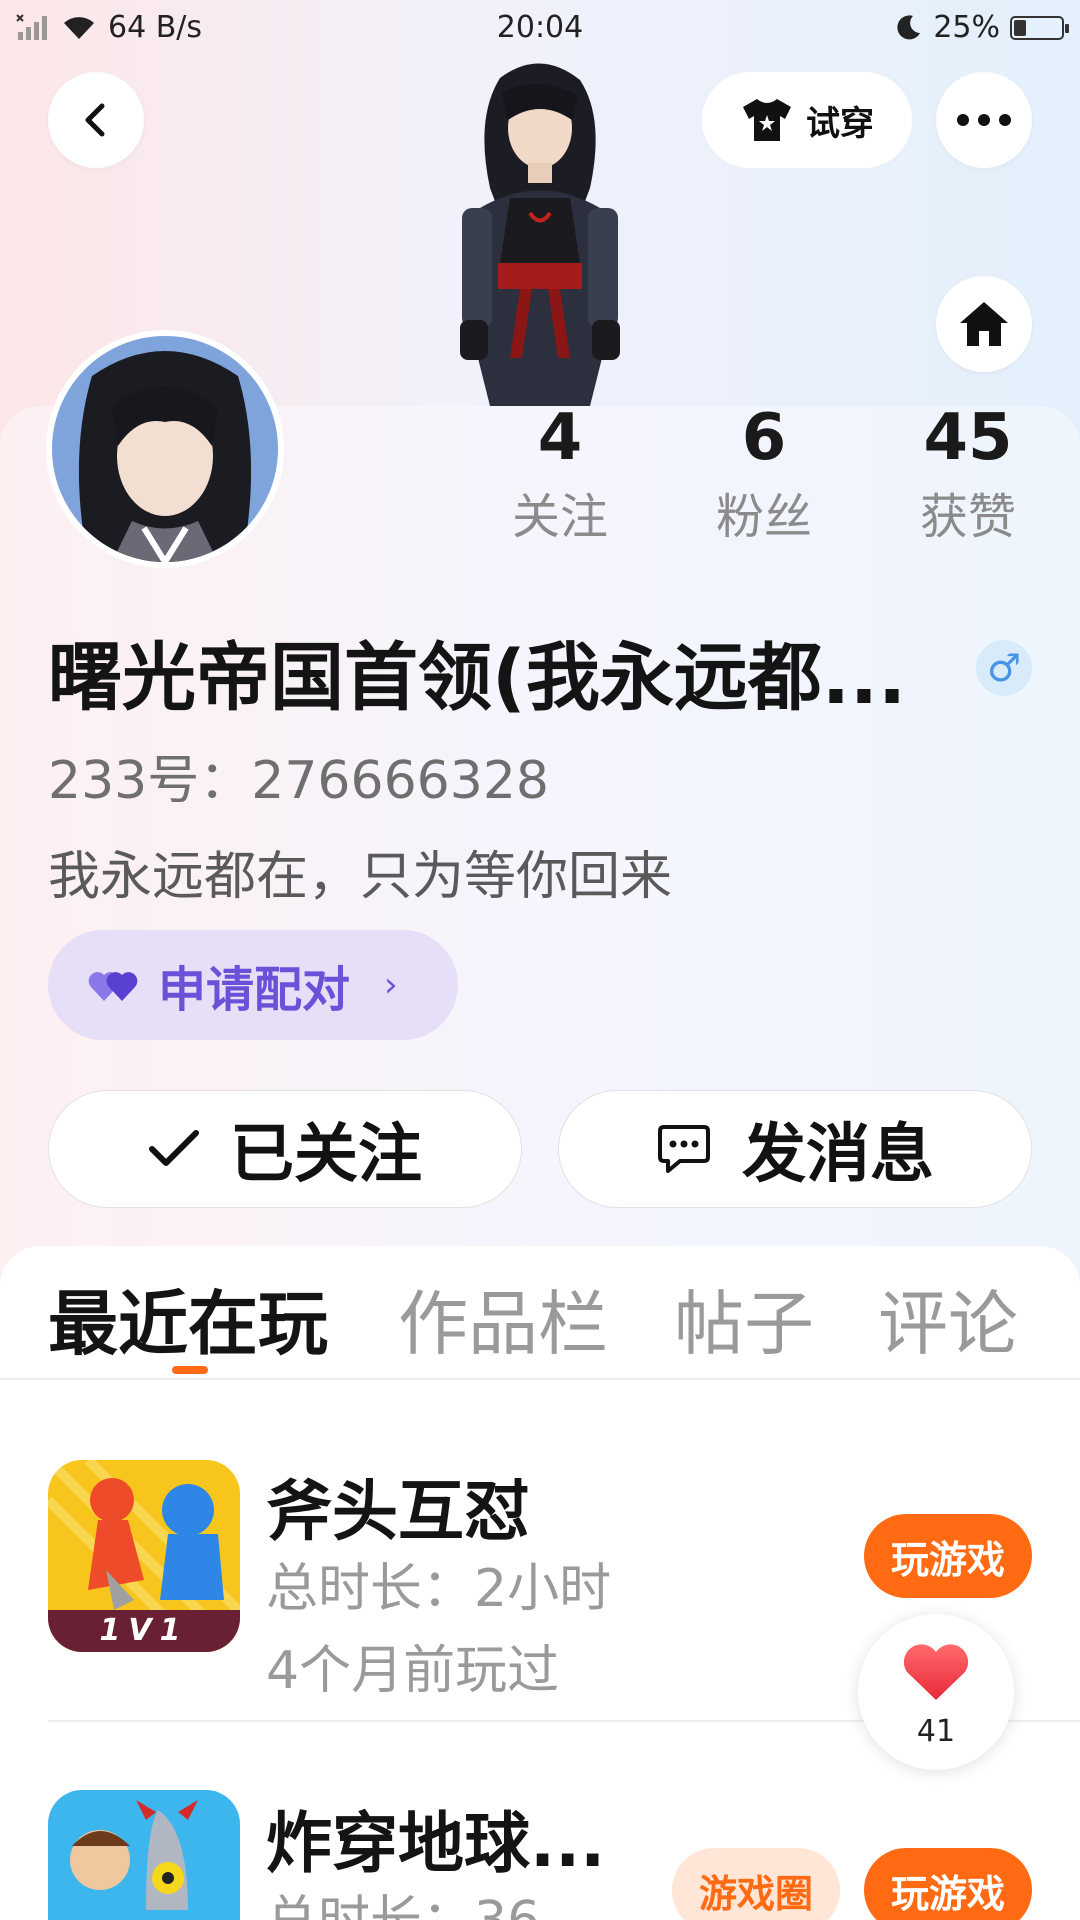 The image size is (1080, 1920). I want to click on stat-following: 4 关注, so click(560, 475).